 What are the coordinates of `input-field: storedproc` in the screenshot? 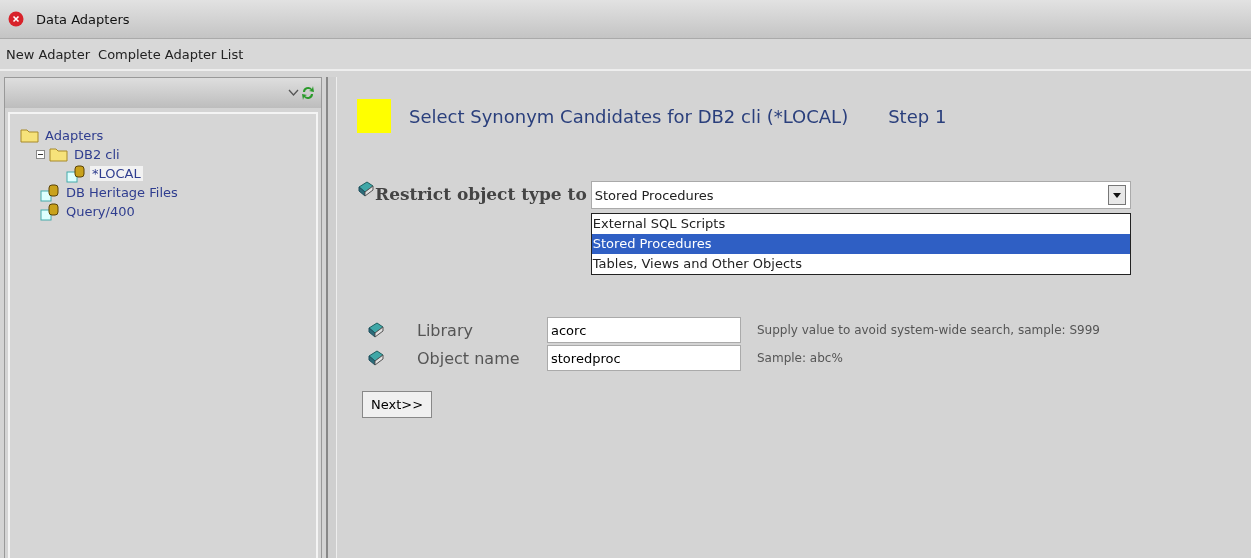 It's located at (644, 358).